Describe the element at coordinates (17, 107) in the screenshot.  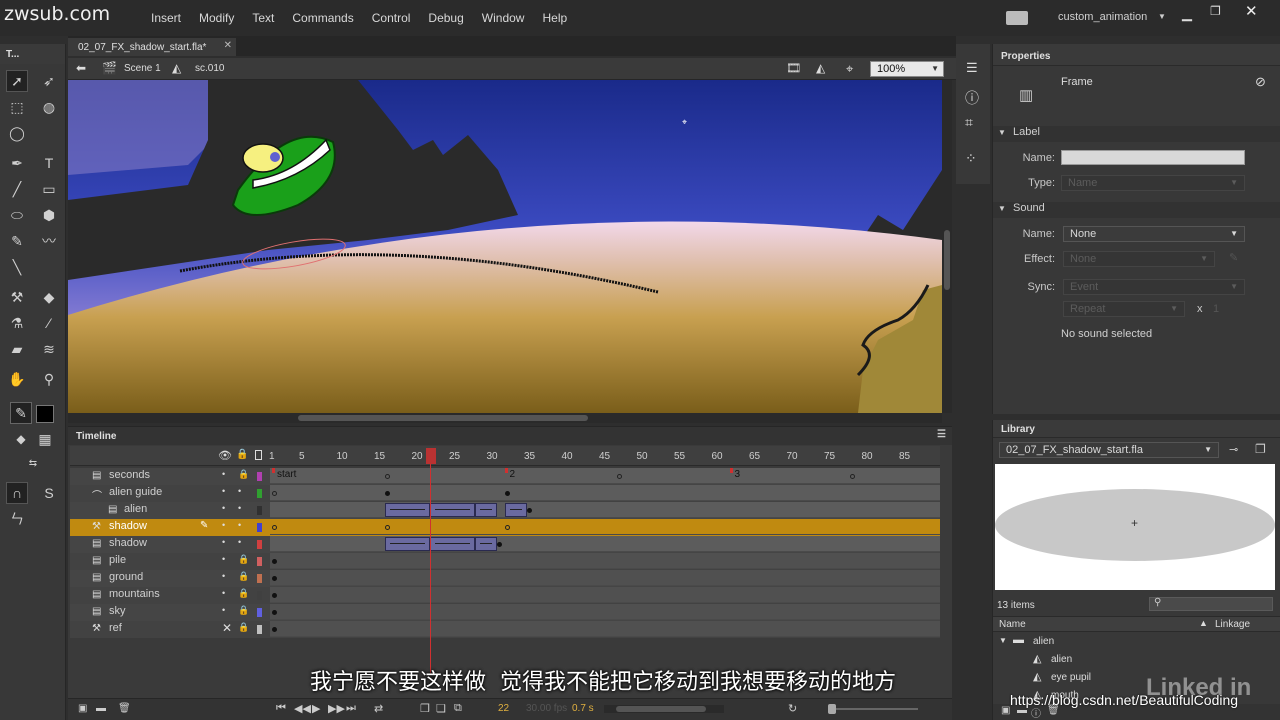
I see `free-transform-tool-icon: ⬚` at that location.